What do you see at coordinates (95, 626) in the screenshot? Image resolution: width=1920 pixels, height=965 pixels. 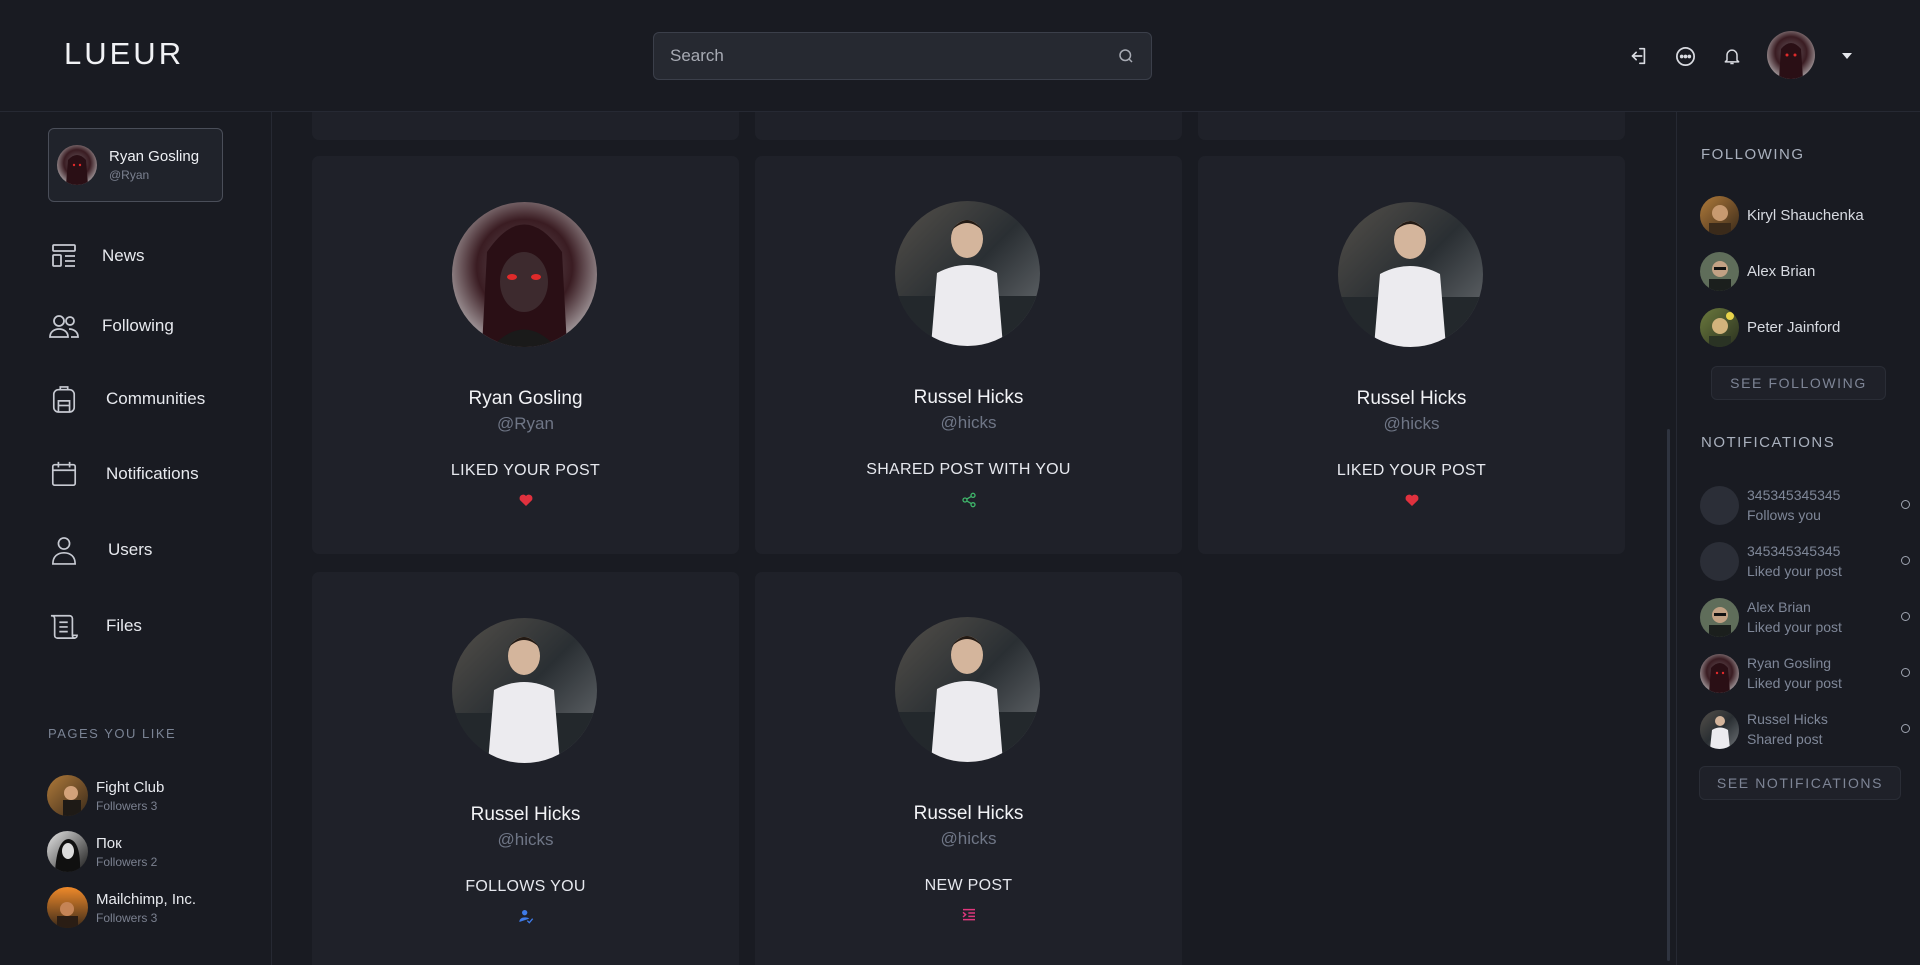 I see `nav-item-files: Files` at bounding box center [95, 626].